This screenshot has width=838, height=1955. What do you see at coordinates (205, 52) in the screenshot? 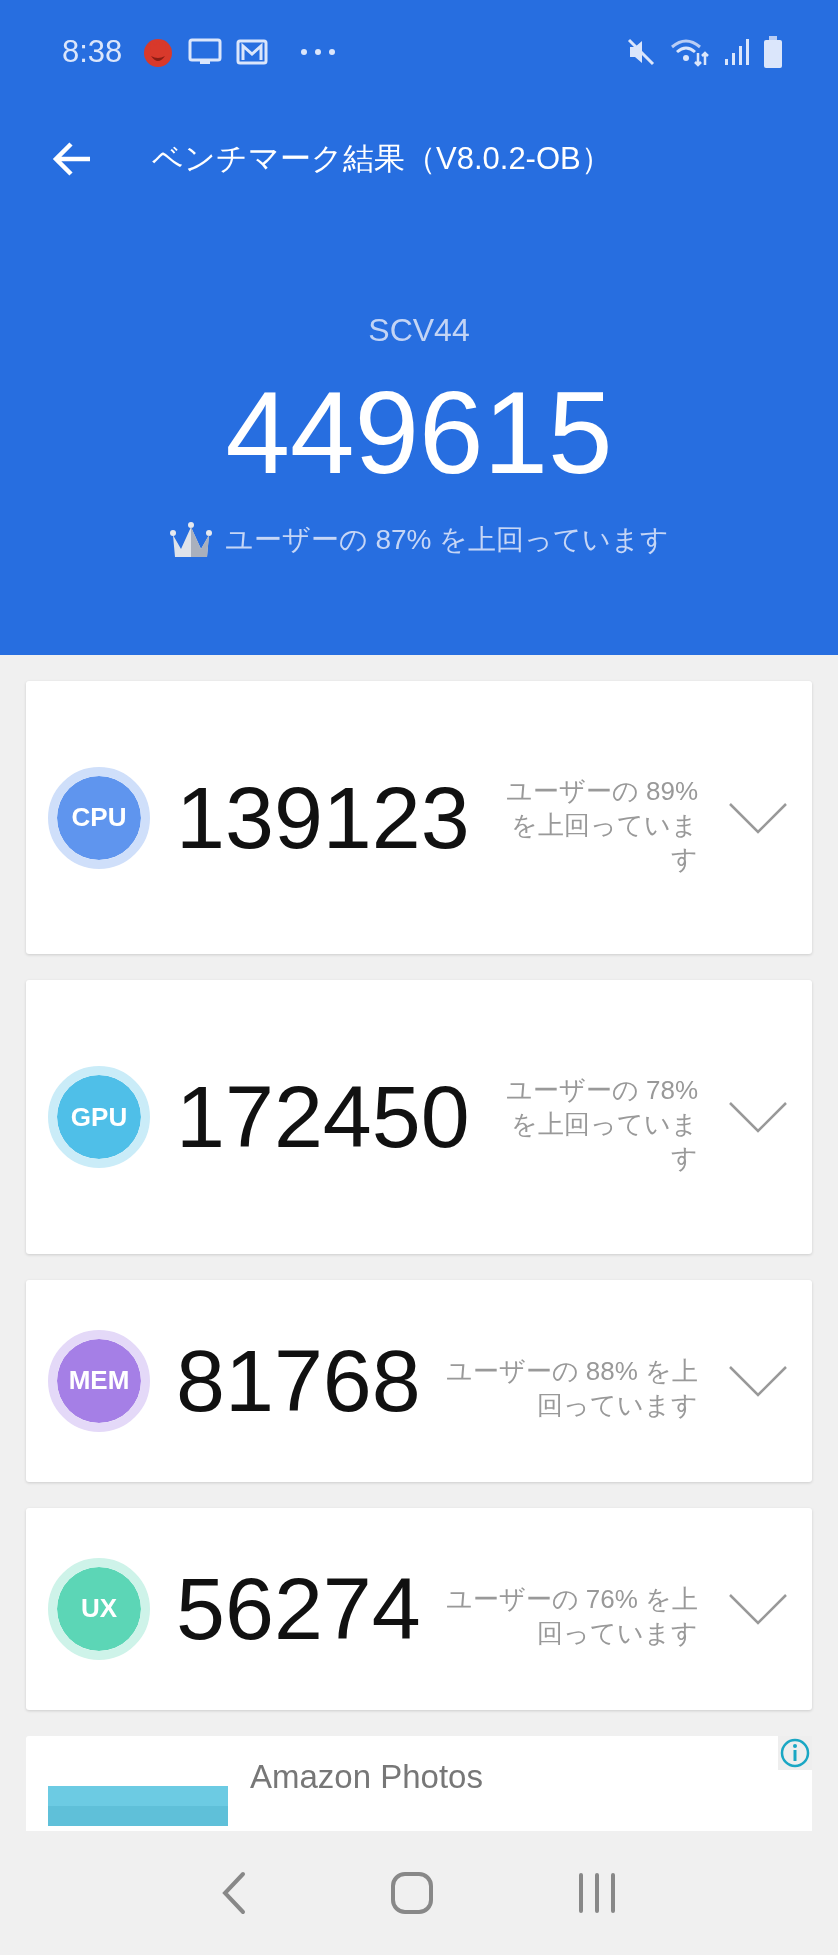
I see `monitor-icon` at bounding box center [205, 52].